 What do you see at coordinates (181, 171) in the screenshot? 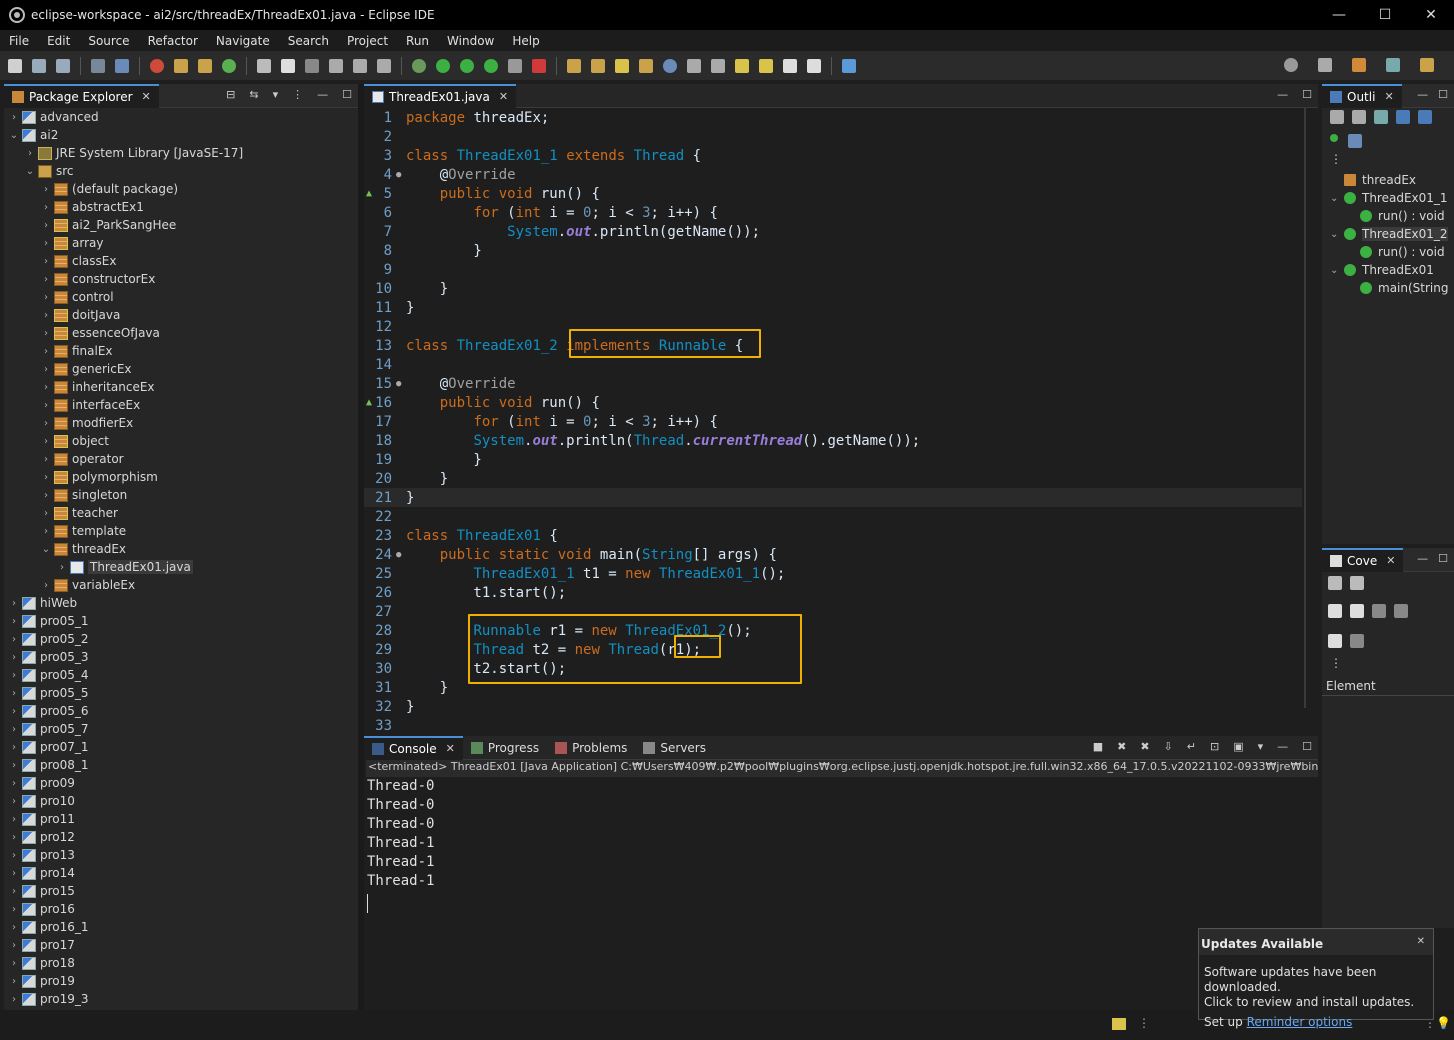
I see `tree-item: ⌄ src` at bounding box center [181, 171].